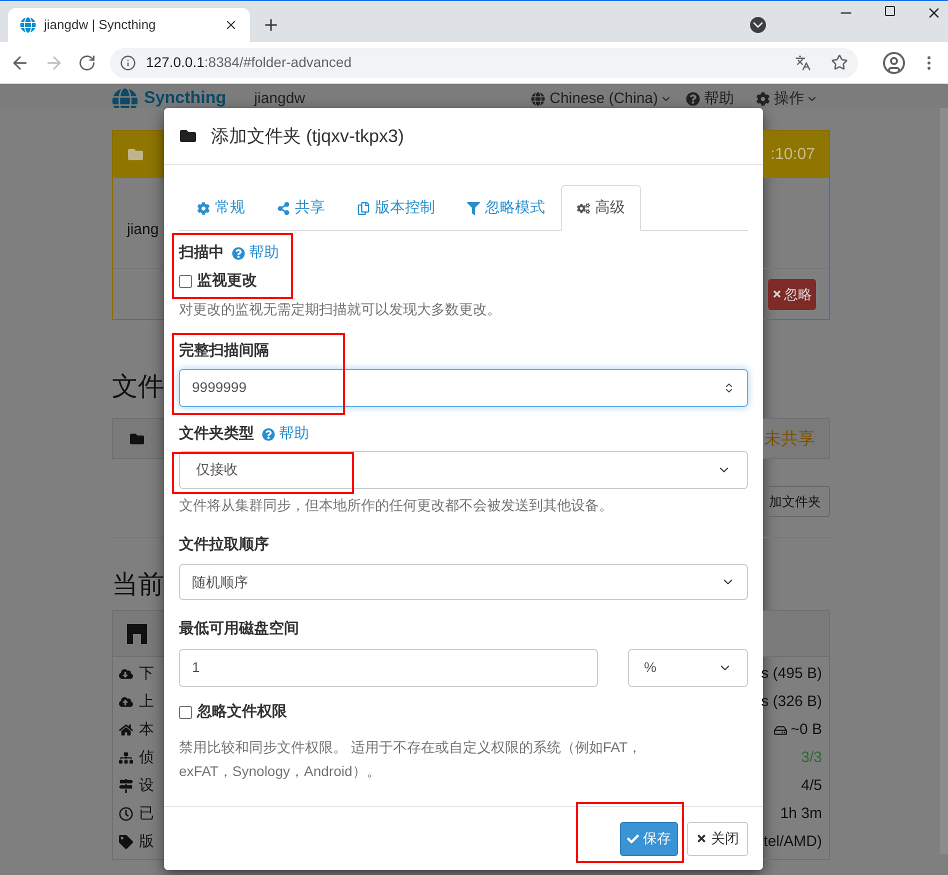 This screenshot has height=875, width=948. I want to click on number-input: 9999999, so click(463, 387).